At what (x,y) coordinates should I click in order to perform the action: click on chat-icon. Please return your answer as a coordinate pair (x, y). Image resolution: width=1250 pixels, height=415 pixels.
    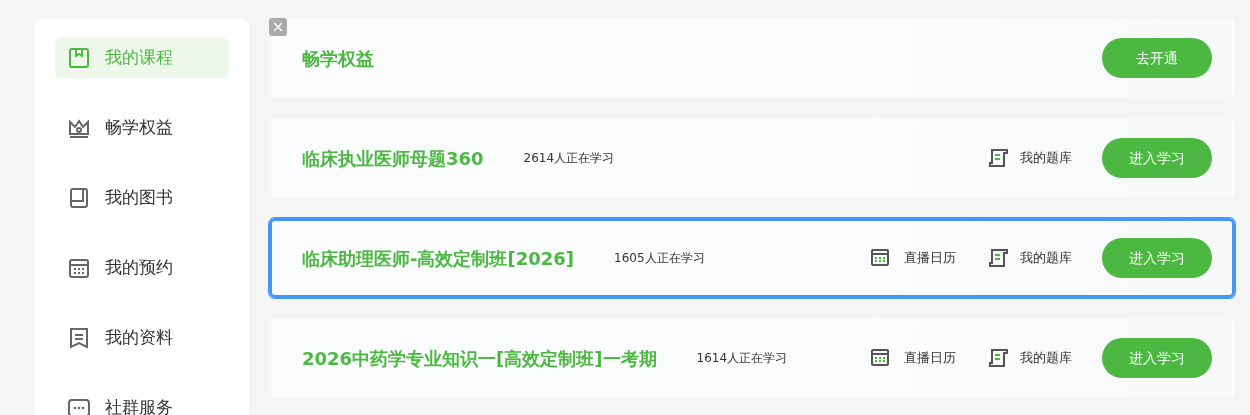
    Looking at the image, I should click on (79, 405).